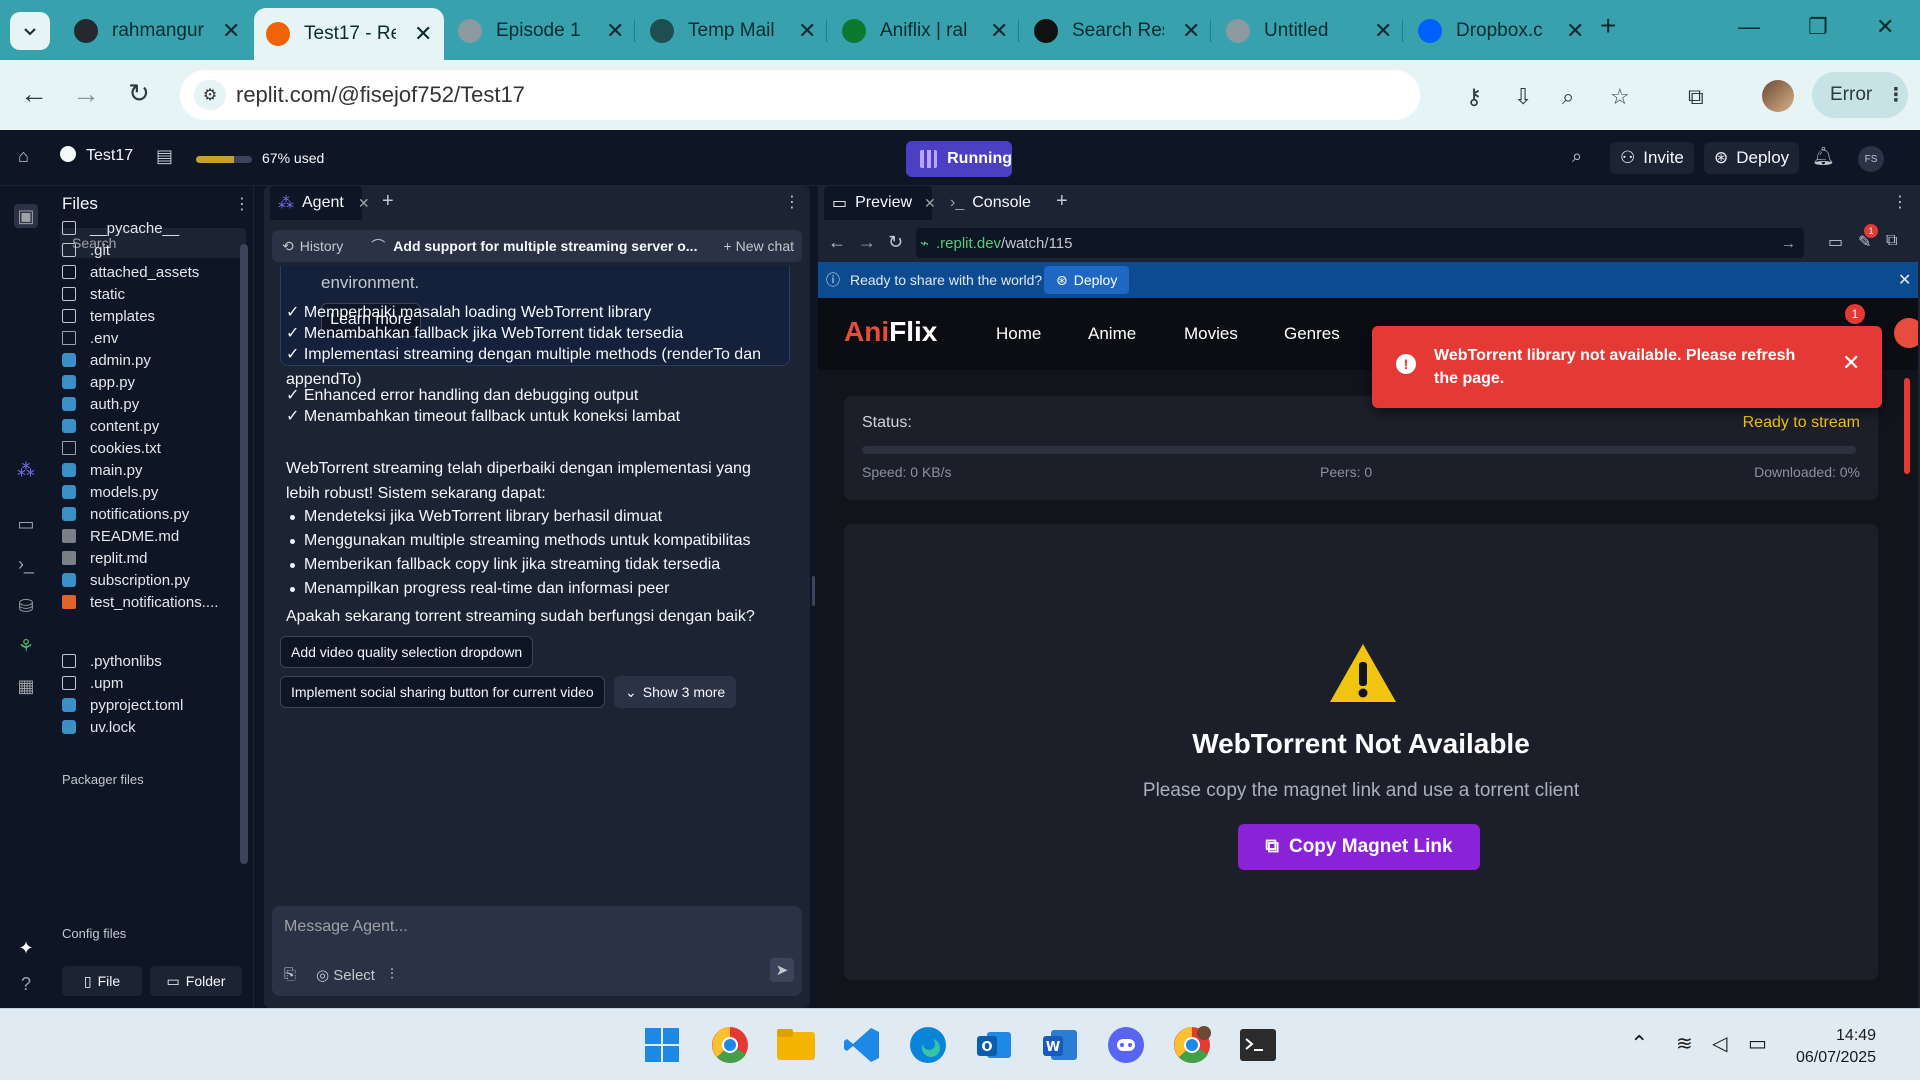 Image resolution: width=1920 pixels, height=1080 pixels. Describe the element at coordinates (1060, 1045) in the screenshot. I see `word-taskbar-button: W` at that location.